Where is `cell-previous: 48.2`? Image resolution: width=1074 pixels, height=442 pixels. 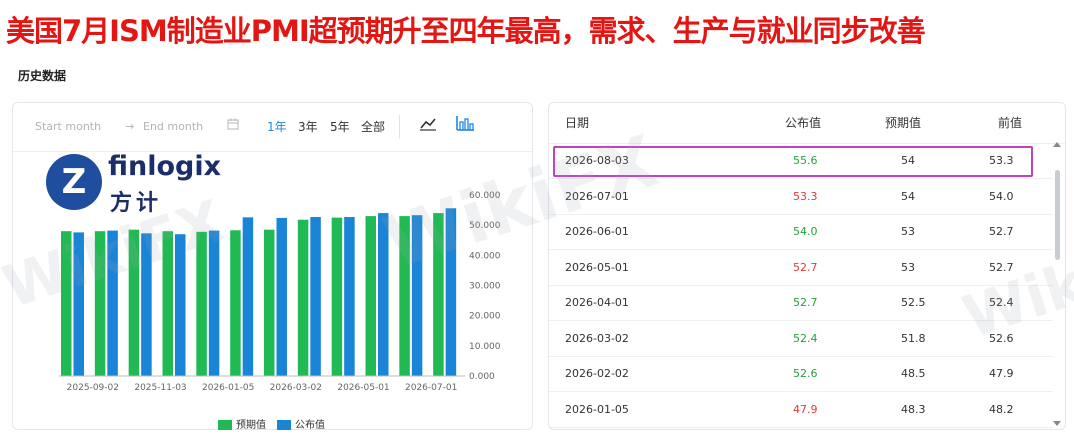
cell-previous: 48.2 is located at coordinates (1001, 409).